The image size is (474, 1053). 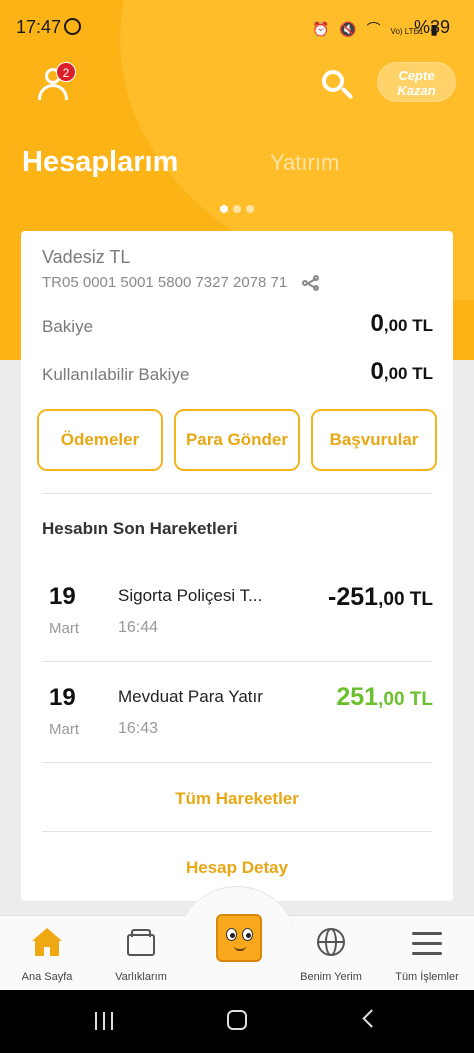 I want to click on whatsapp-icon, so click(x=72, y=26).